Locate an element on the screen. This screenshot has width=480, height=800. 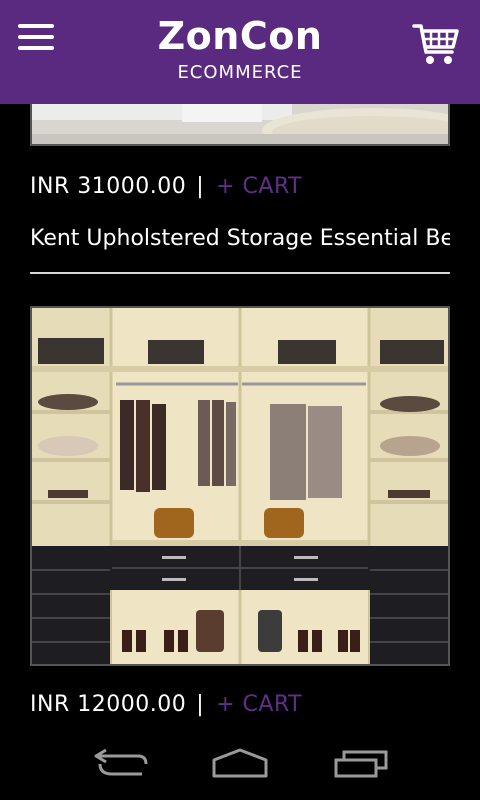
product-price-row: INR 12000.00 | + CART is located at coordinates (166, 704).